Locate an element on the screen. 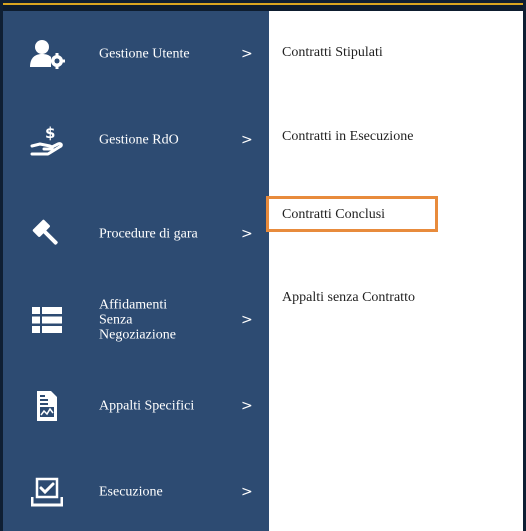  sidebar-item-label: Gestione RdO is located at coordinates (139, 140).